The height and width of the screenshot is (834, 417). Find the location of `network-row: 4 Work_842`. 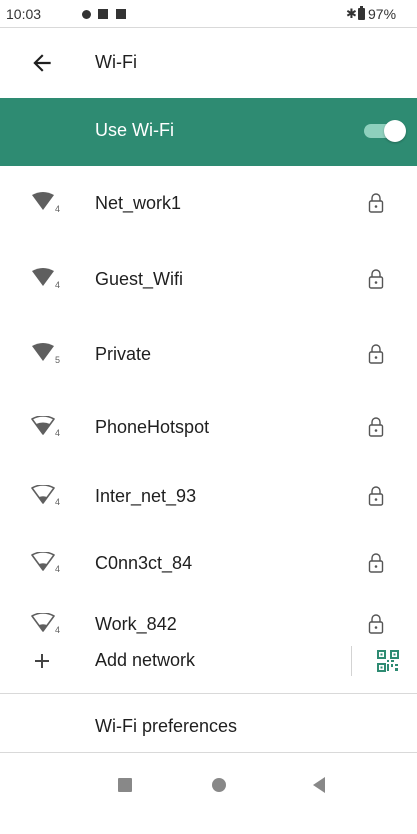

network-row: 4 Work_842 is located at coordinates (208, 616).